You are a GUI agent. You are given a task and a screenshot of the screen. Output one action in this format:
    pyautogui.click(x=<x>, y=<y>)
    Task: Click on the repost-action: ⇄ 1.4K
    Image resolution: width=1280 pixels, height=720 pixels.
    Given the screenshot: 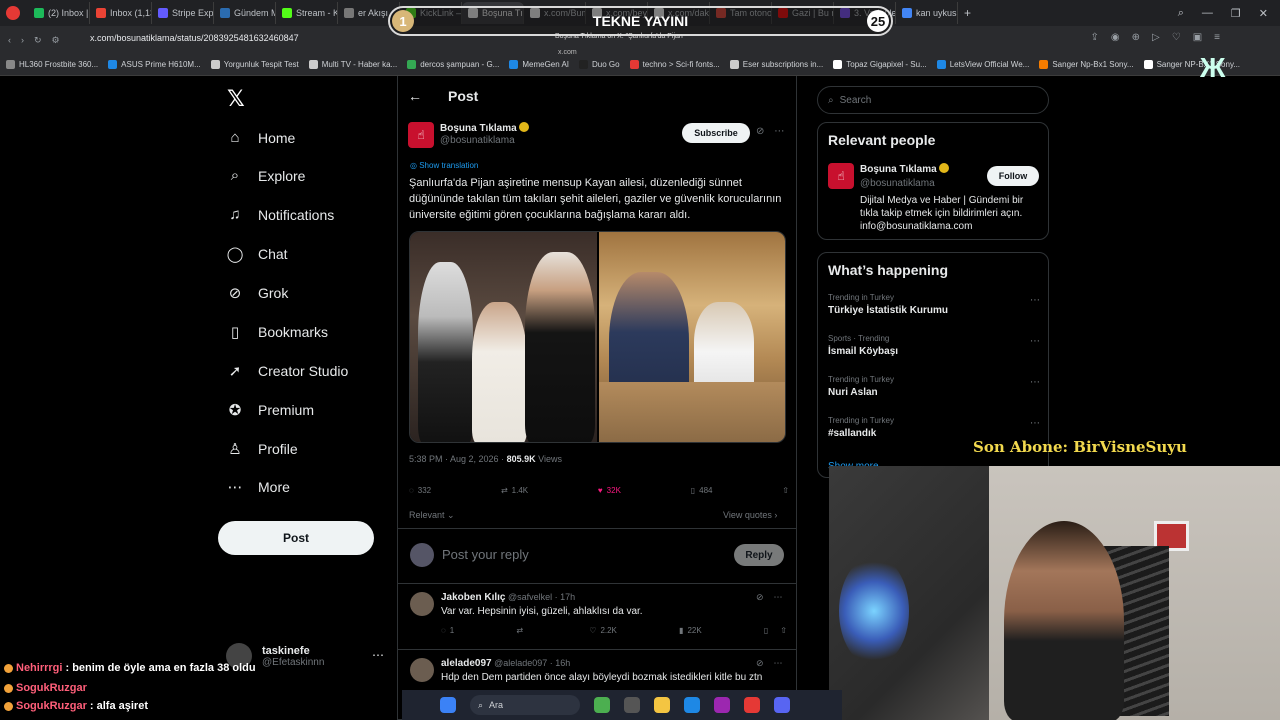 What is the action you would take?
    pyautogui.click(x=514, y=490)
    